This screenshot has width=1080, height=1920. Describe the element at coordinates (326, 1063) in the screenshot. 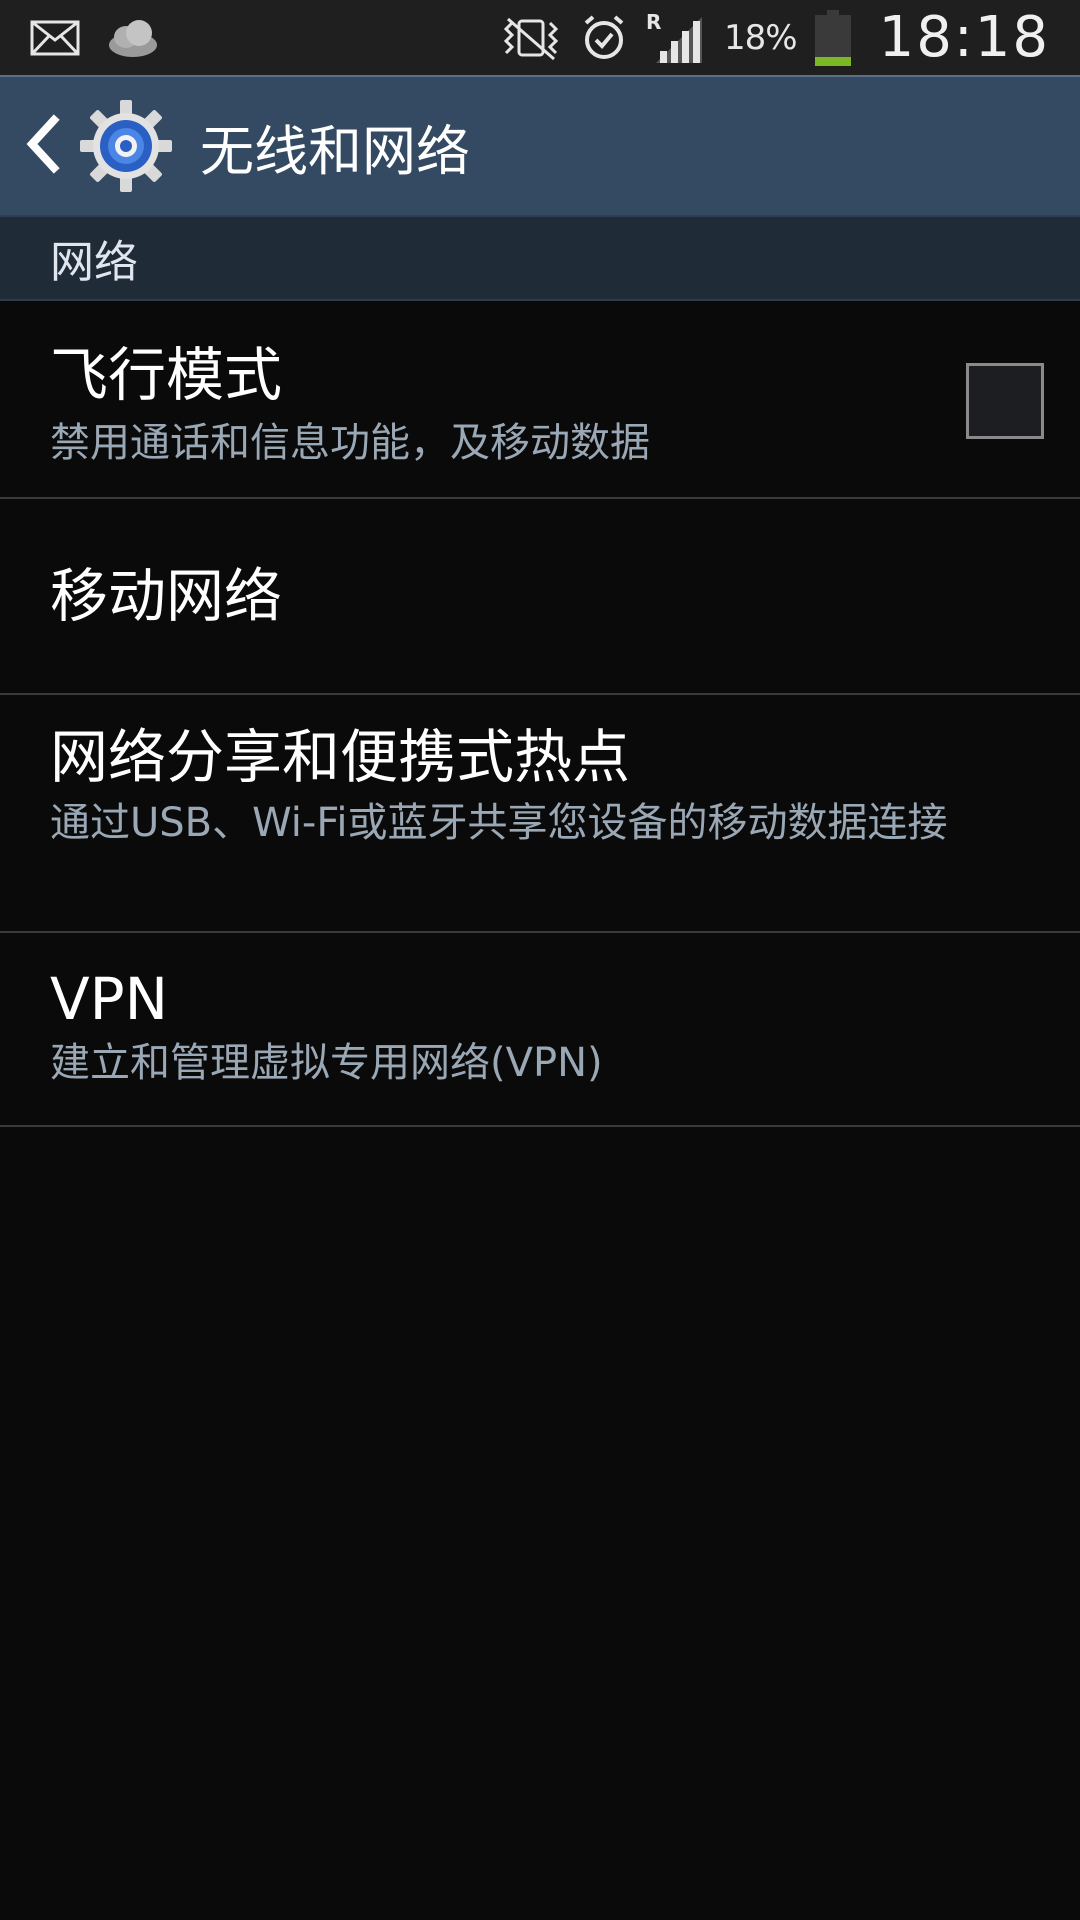

I see `vpn-summary: 建立和管理虚拟专用网络(VPN)` at that location.